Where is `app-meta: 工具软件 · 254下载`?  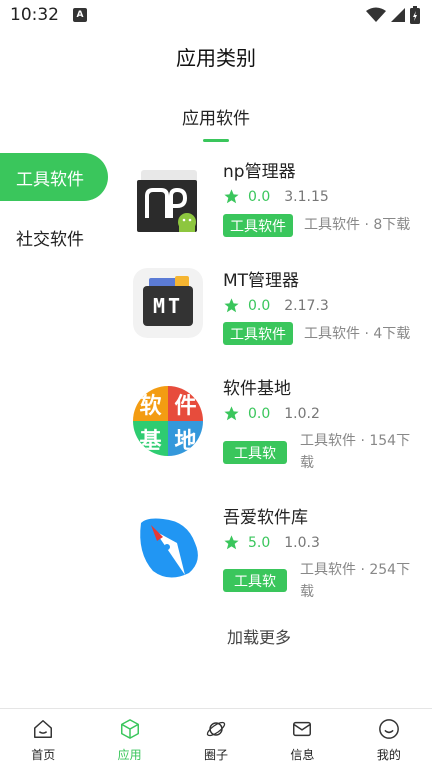 app-meta: 工具软件 · 254下载 is located at coordinates (355, 581).